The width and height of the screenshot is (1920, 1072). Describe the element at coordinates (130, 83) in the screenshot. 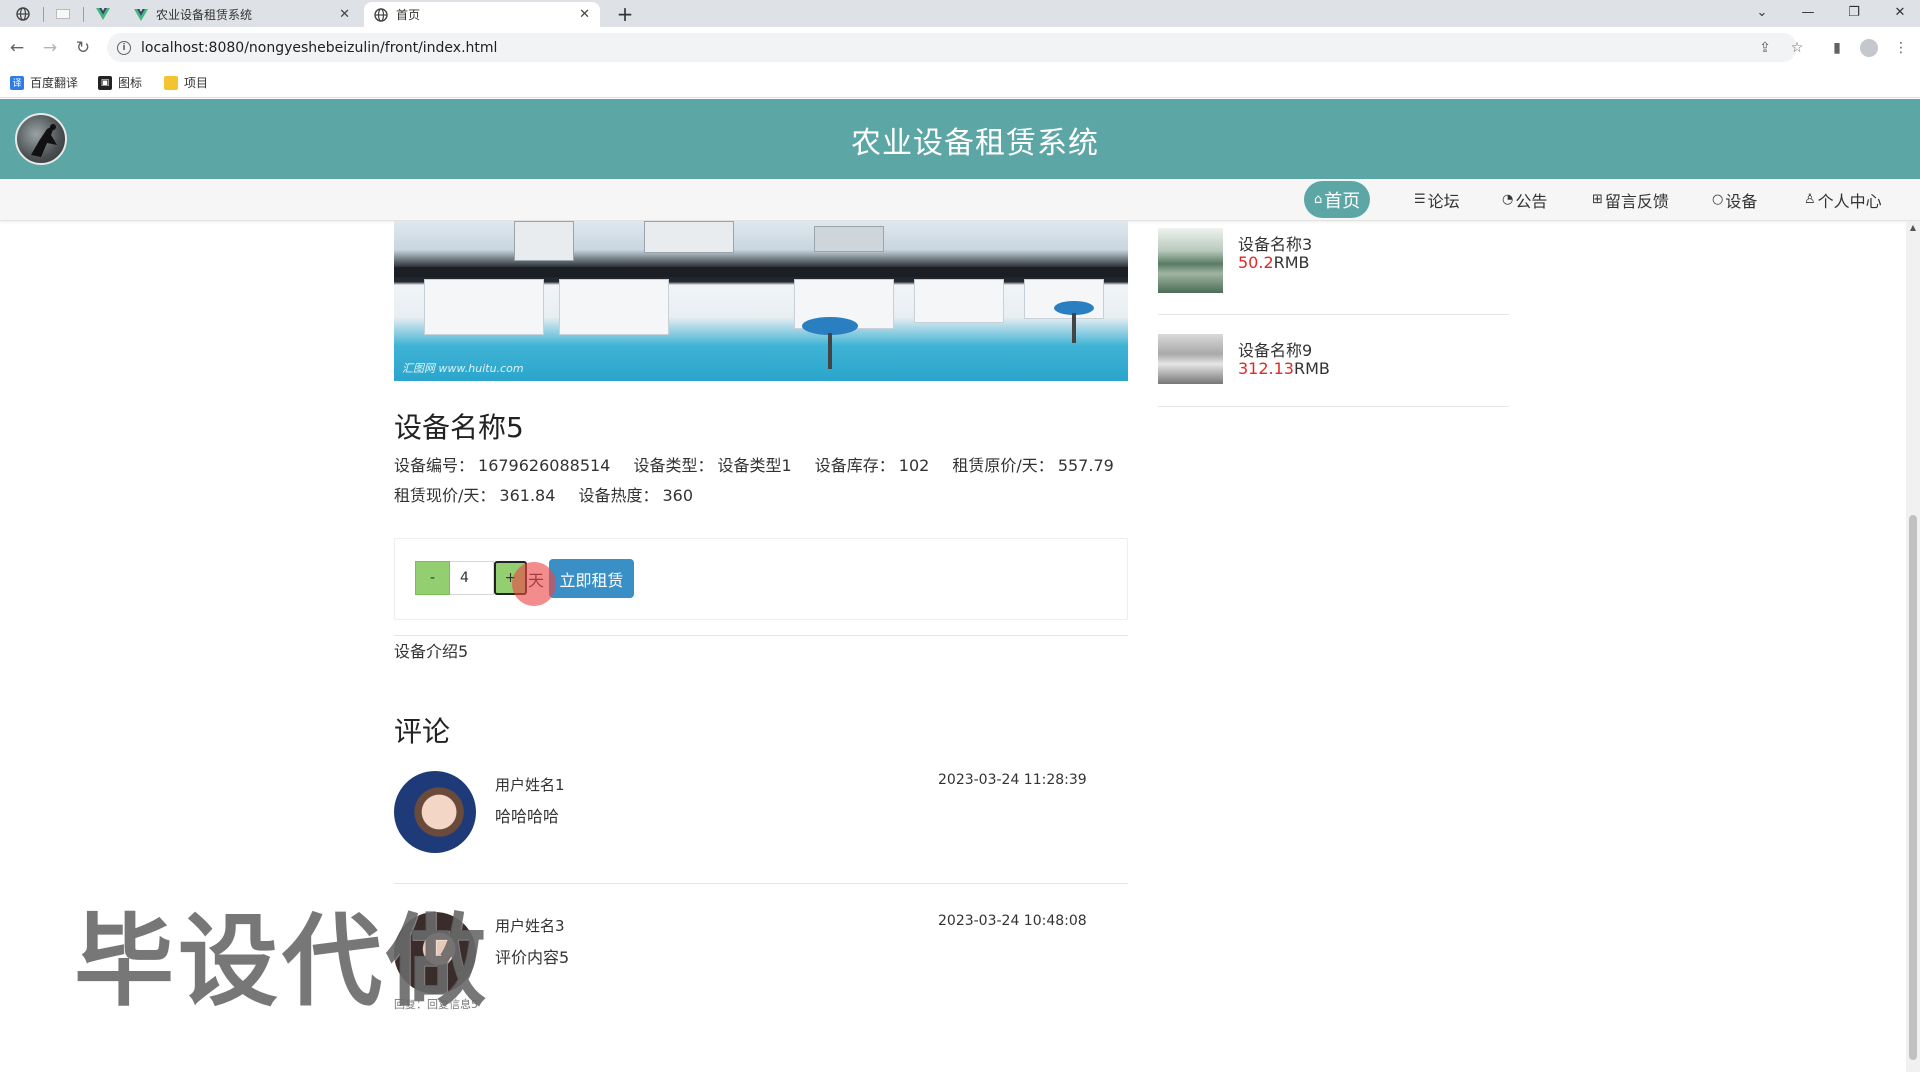

I see `bookmark-label: 图标` at that location.